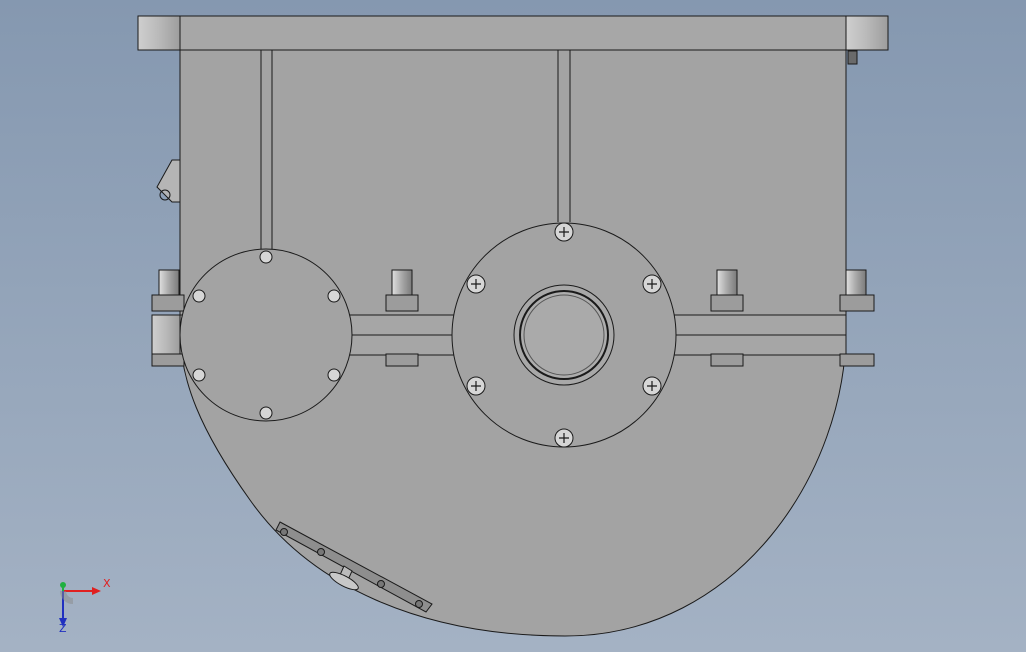  I want to click on flange-side-tab, so click(852, 57).